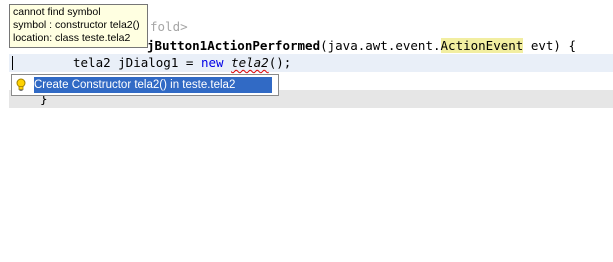 This screenshot has width=613, height=262. What do you see at coordinates (57, 12) in the screenshot?
I see `tooltip-line-error: cannot find symbol` at bounding box center [57, 12].